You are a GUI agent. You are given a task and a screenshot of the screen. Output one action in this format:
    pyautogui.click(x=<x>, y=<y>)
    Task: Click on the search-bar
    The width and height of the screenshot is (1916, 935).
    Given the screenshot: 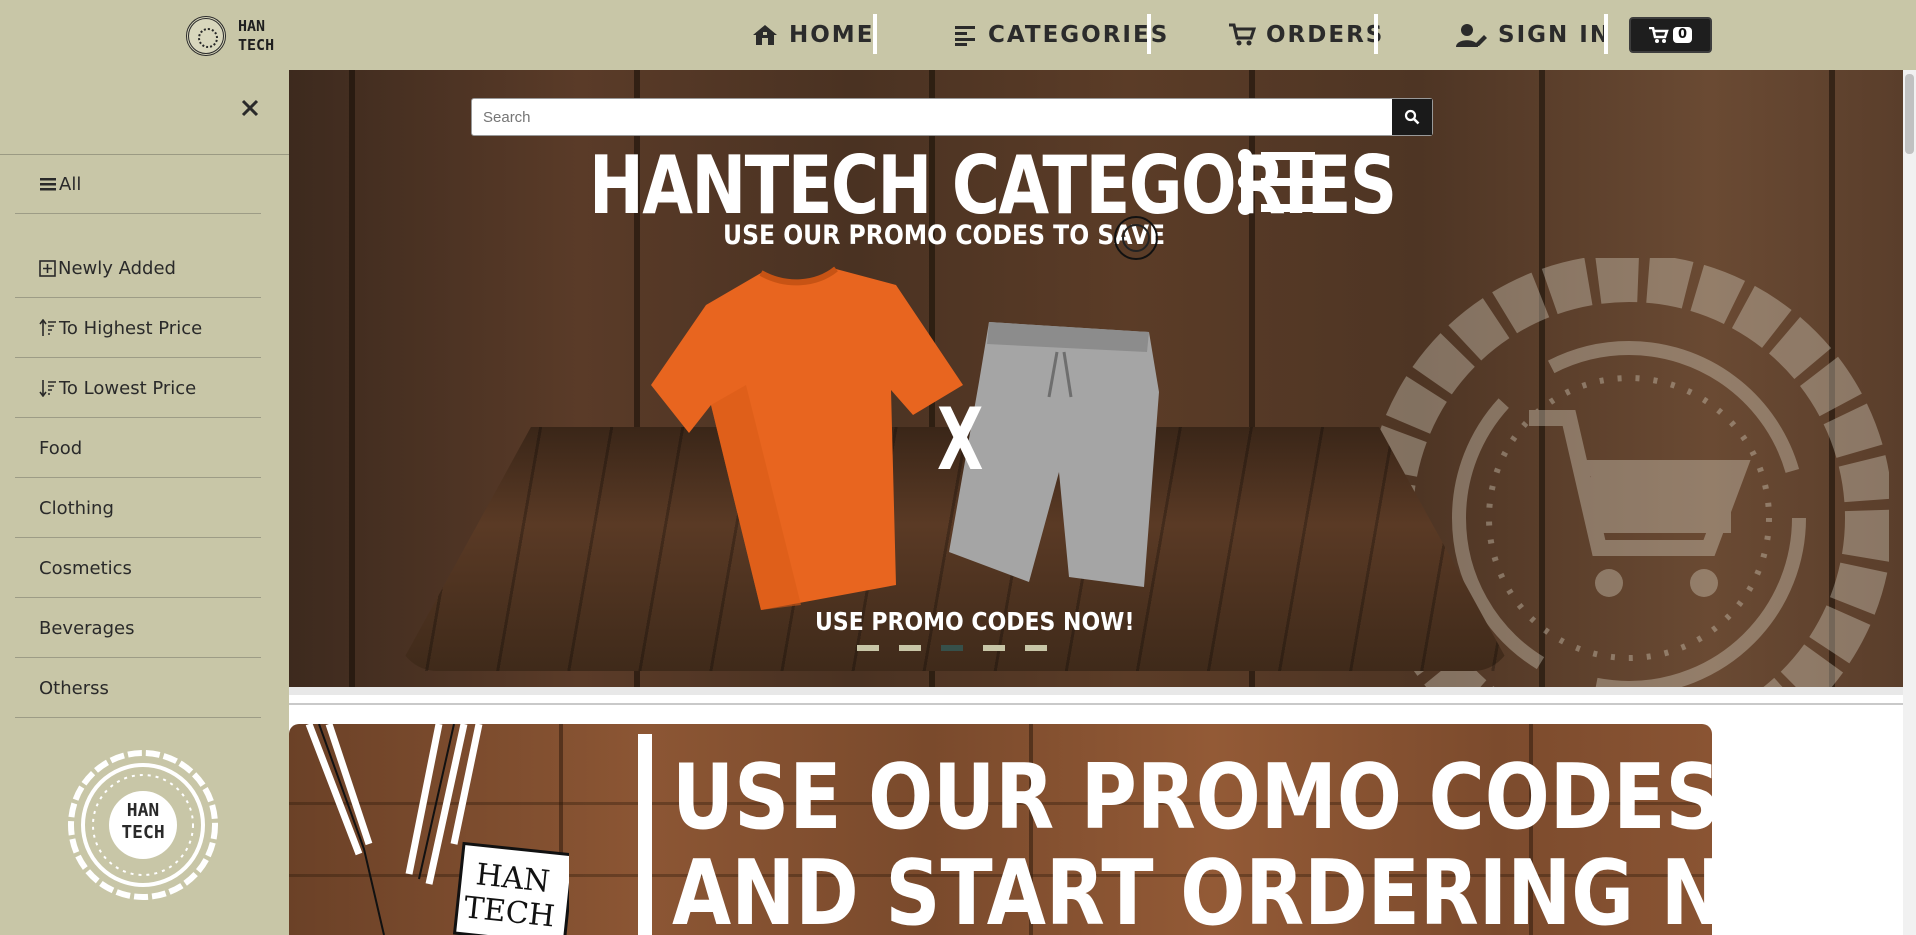 What is the action you would take?
    pyautogui.click(x=952, y=117)
    